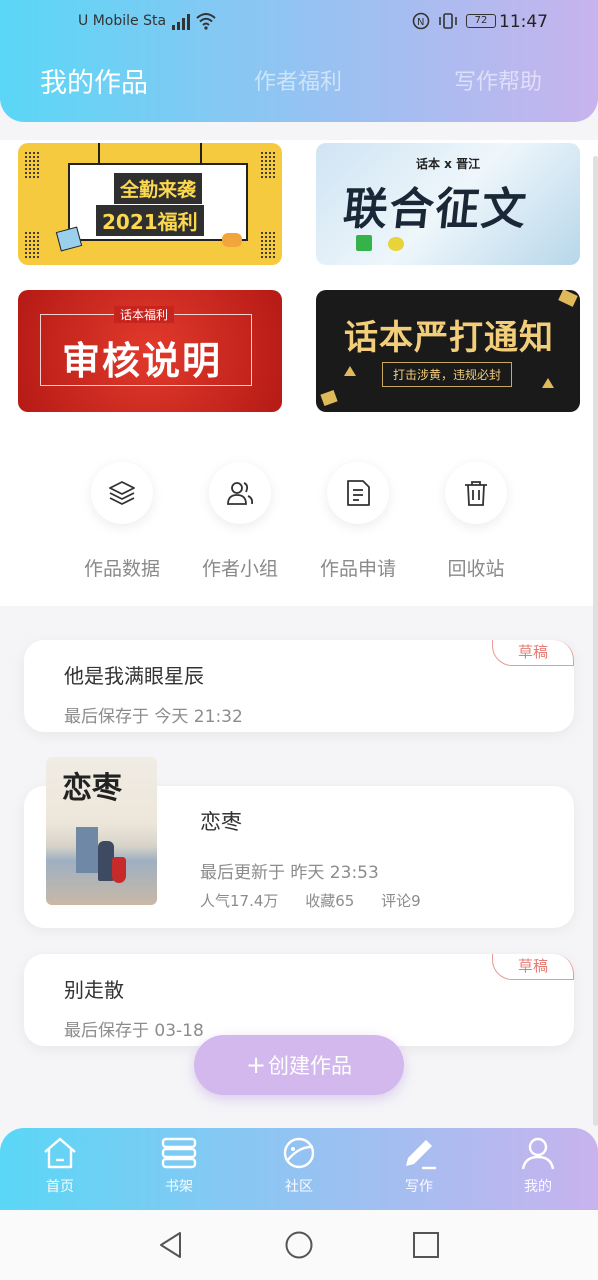 The image size is (598, 1280). Describe the element at coordinates (299, 1187) in the screenshot. I see `nav-label: 社区` at that location.